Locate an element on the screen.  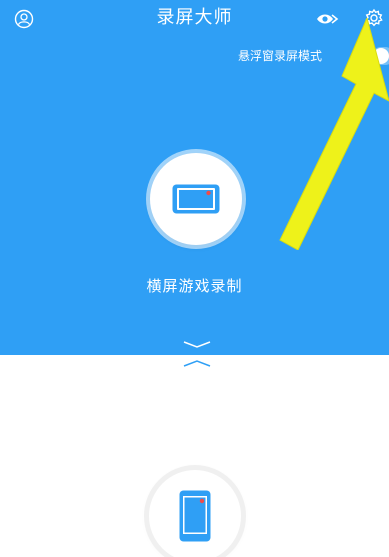
landscape-record-button is located at coordinates (196, 199).